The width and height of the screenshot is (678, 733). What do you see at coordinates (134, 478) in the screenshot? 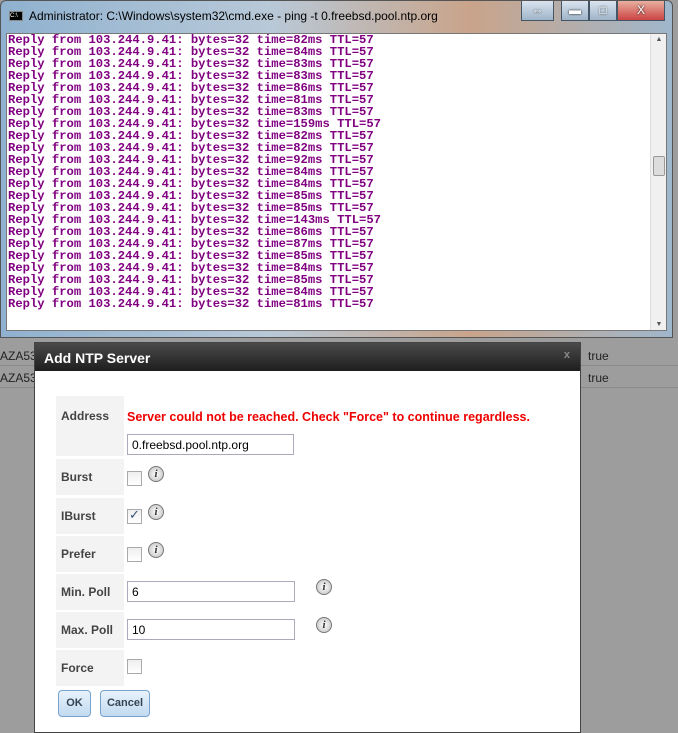
I see `burst-checkbox` at bounding box center [134, 478].